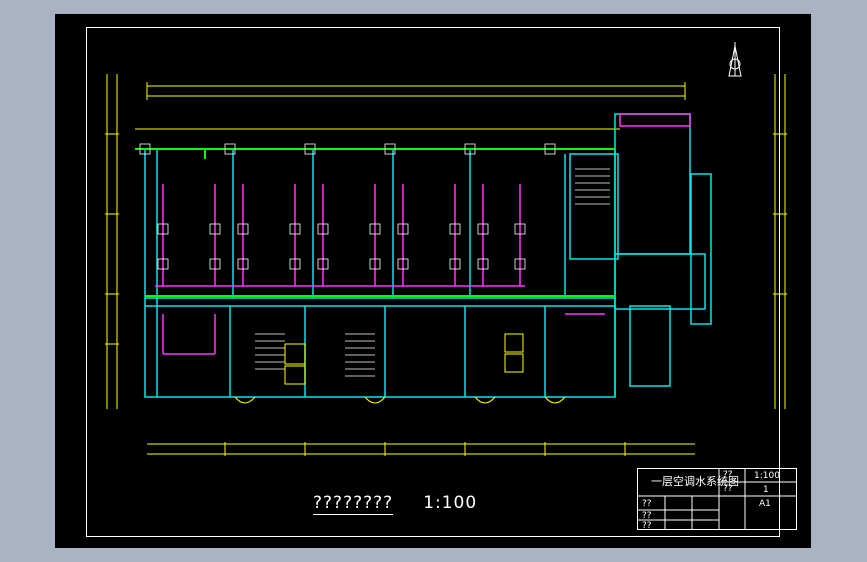  What do you see at coordinates (400, 368) in the screenshot?
I see `doors` at bounding box center [400, 368].